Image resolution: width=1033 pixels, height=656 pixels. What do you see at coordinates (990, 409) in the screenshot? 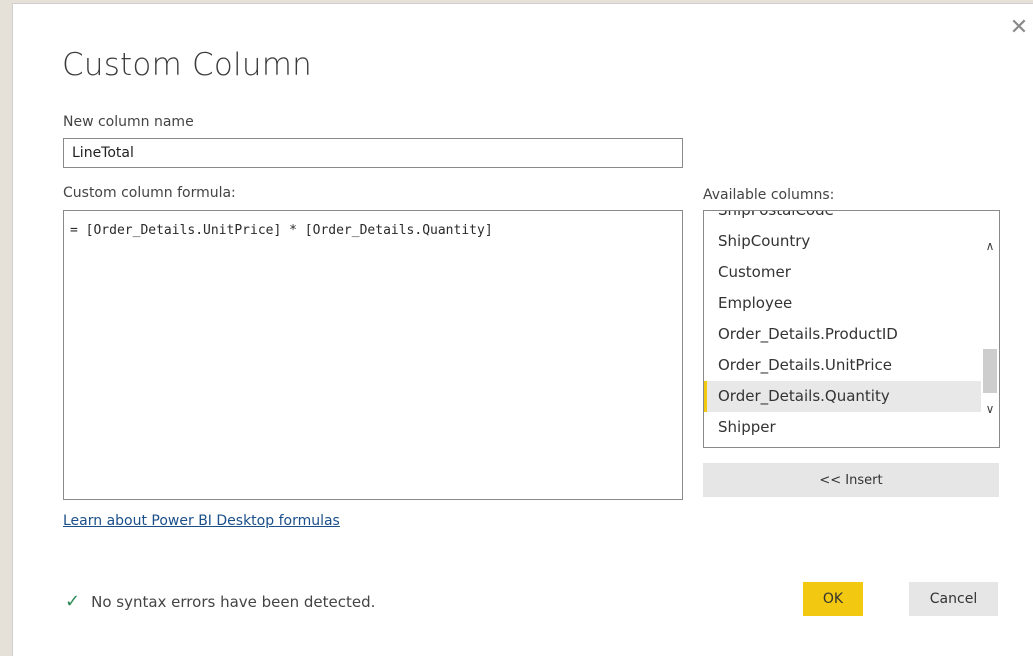
I see `chevron-down-icon: ∨` at bounding box center [990, 409].